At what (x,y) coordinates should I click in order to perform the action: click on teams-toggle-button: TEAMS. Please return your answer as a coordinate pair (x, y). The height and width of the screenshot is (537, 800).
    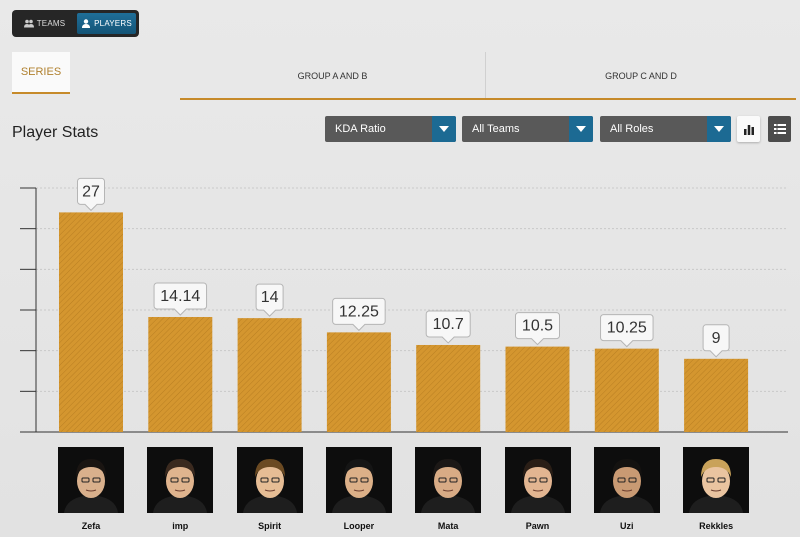
    Looking at the image, I should click on (44, 23).